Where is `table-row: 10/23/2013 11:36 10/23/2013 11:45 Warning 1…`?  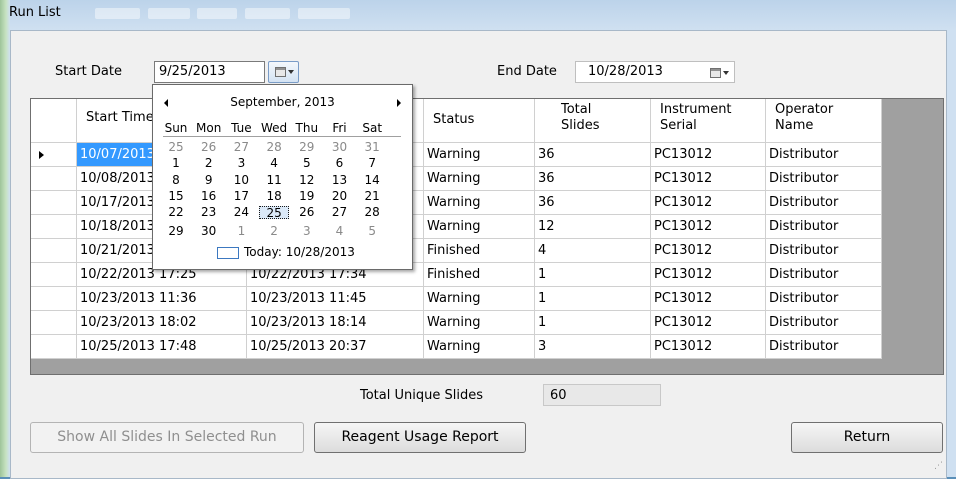 table-row: 10/23/2013 11:36 10/23/2013 11:45 Warning 1… is located at coordinates (456, 299).